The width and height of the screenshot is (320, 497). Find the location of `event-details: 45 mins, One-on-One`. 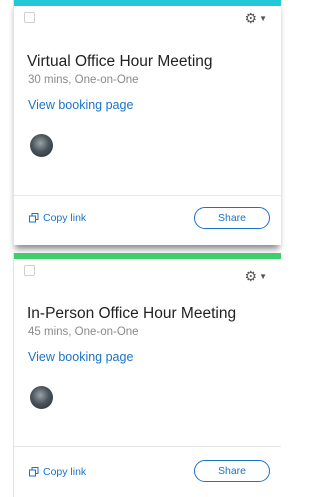

event-details: 45 mins, One-on-One is located at coordinates (83, 332).